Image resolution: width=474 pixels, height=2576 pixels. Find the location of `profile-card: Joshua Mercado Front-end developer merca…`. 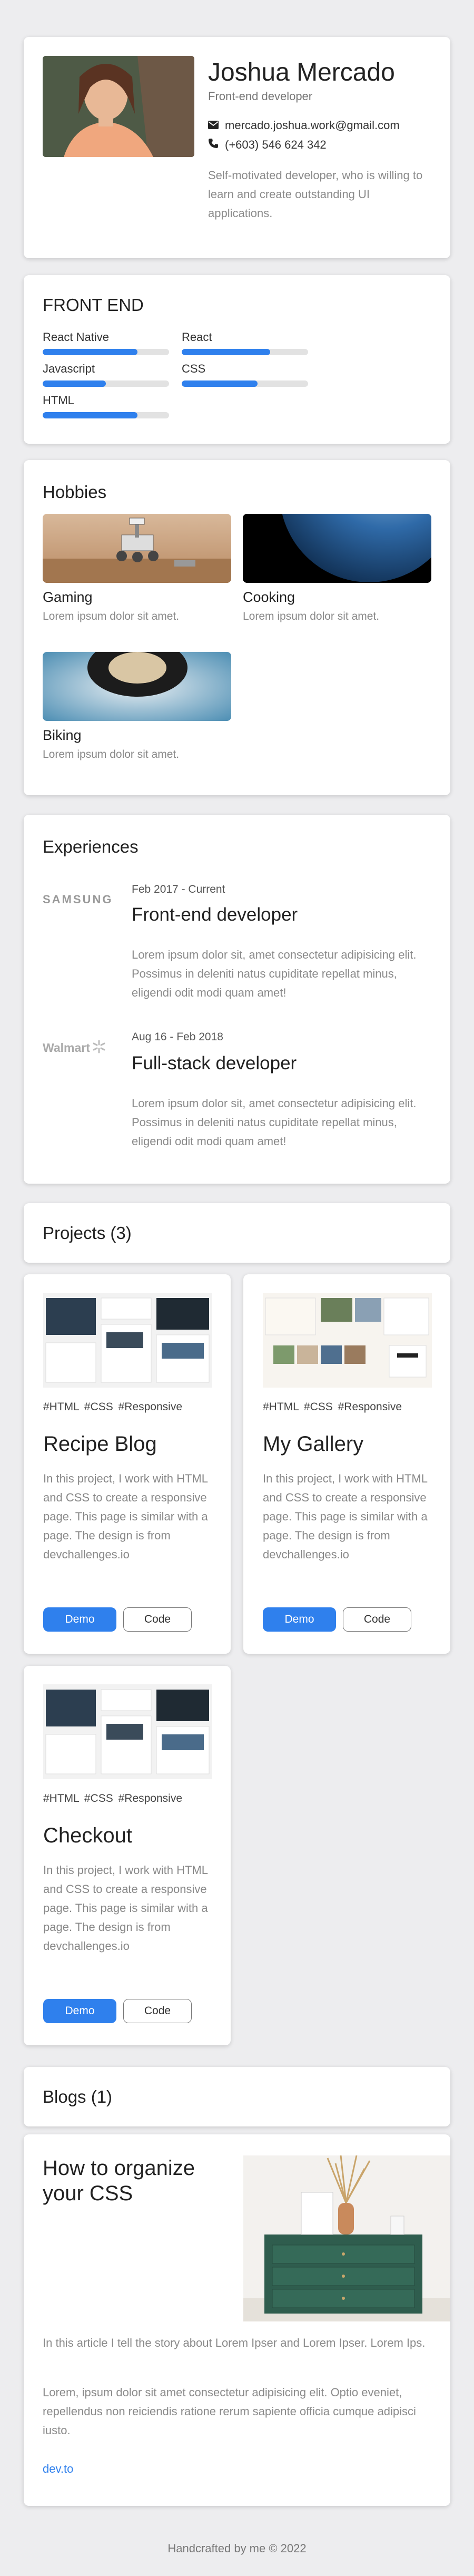

profile-card: Joshua Mercado Front-end developer merca… is located at coordinates (237, 147).